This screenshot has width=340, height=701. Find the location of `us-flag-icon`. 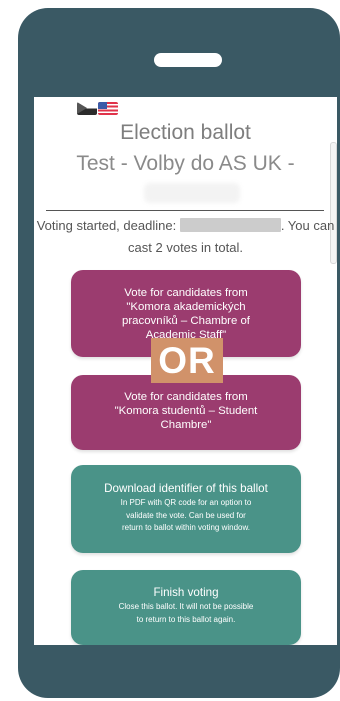

us-flag-icon is located at coordinates (108, 108).